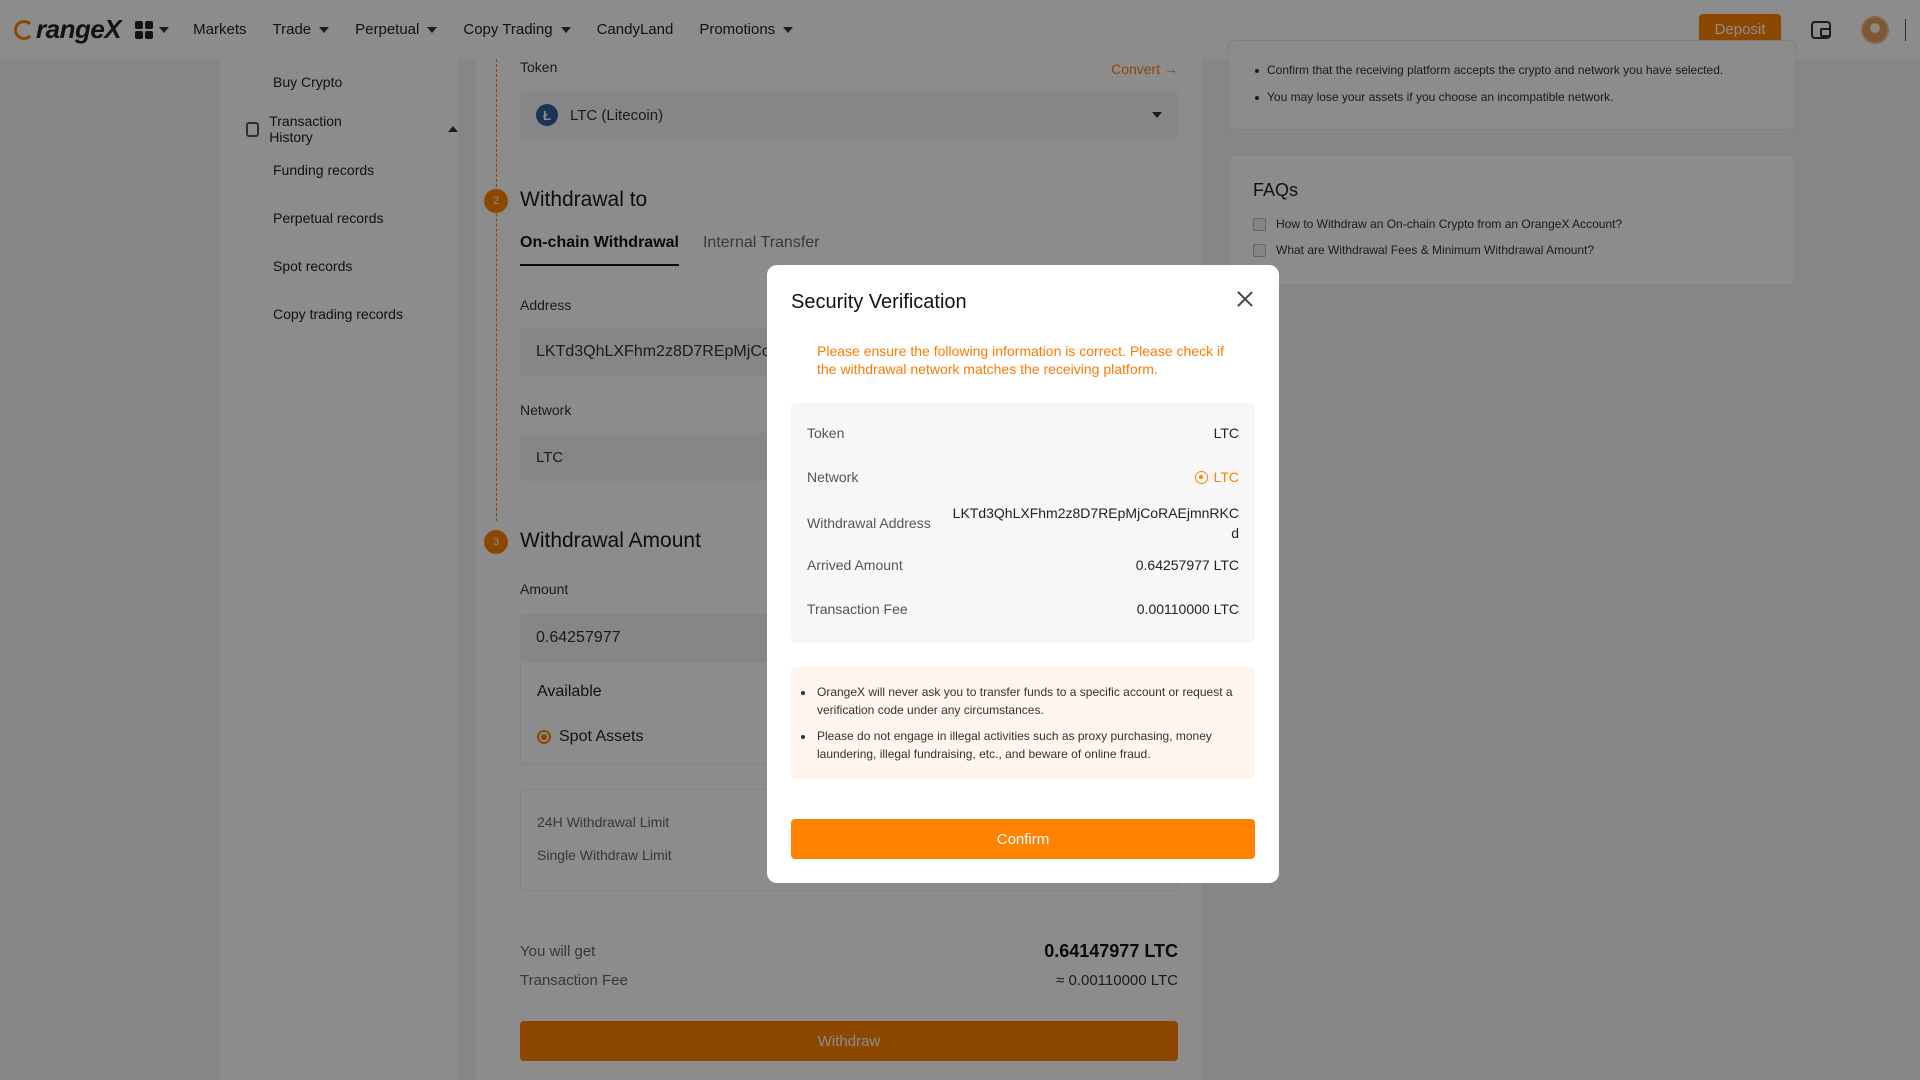 This screenshot has width=1920, height=1080. What do you see at coordinates (1023, 477) in the screenshot?
I see `detail-row-network: Network LTC` at bounding box center [1023, 477].